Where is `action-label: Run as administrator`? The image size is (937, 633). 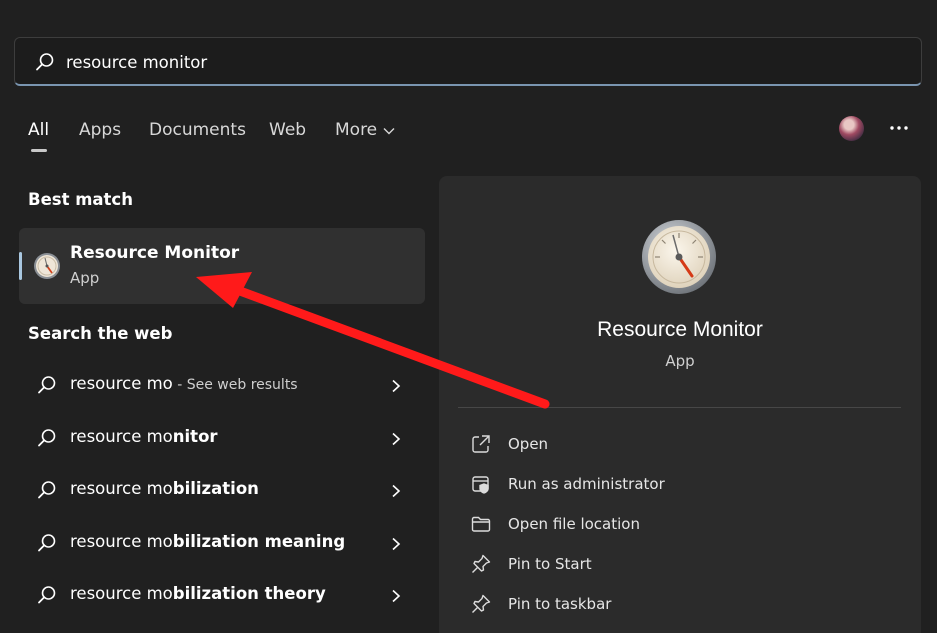
action-label: Run as administrator is located at coordinates (586, 484).